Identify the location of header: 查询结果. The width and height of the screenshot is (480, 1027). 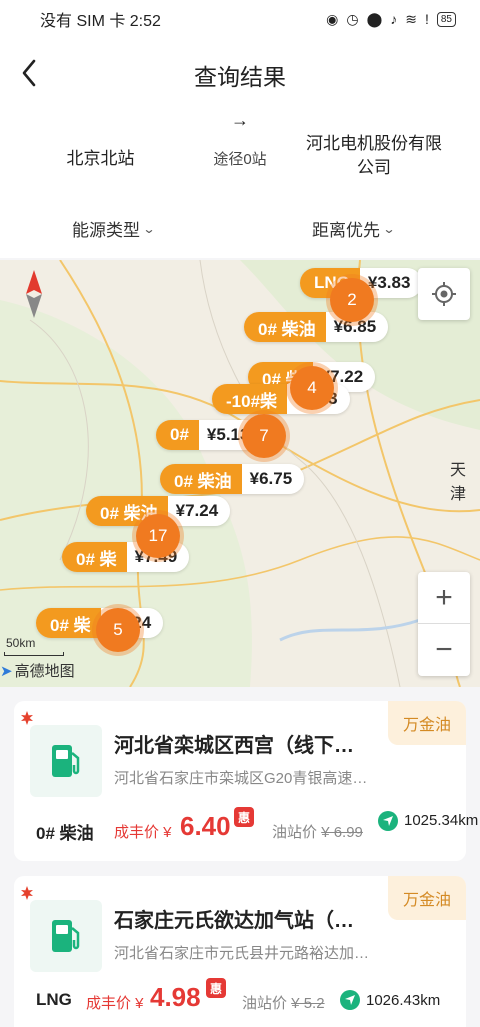
(240, 74).